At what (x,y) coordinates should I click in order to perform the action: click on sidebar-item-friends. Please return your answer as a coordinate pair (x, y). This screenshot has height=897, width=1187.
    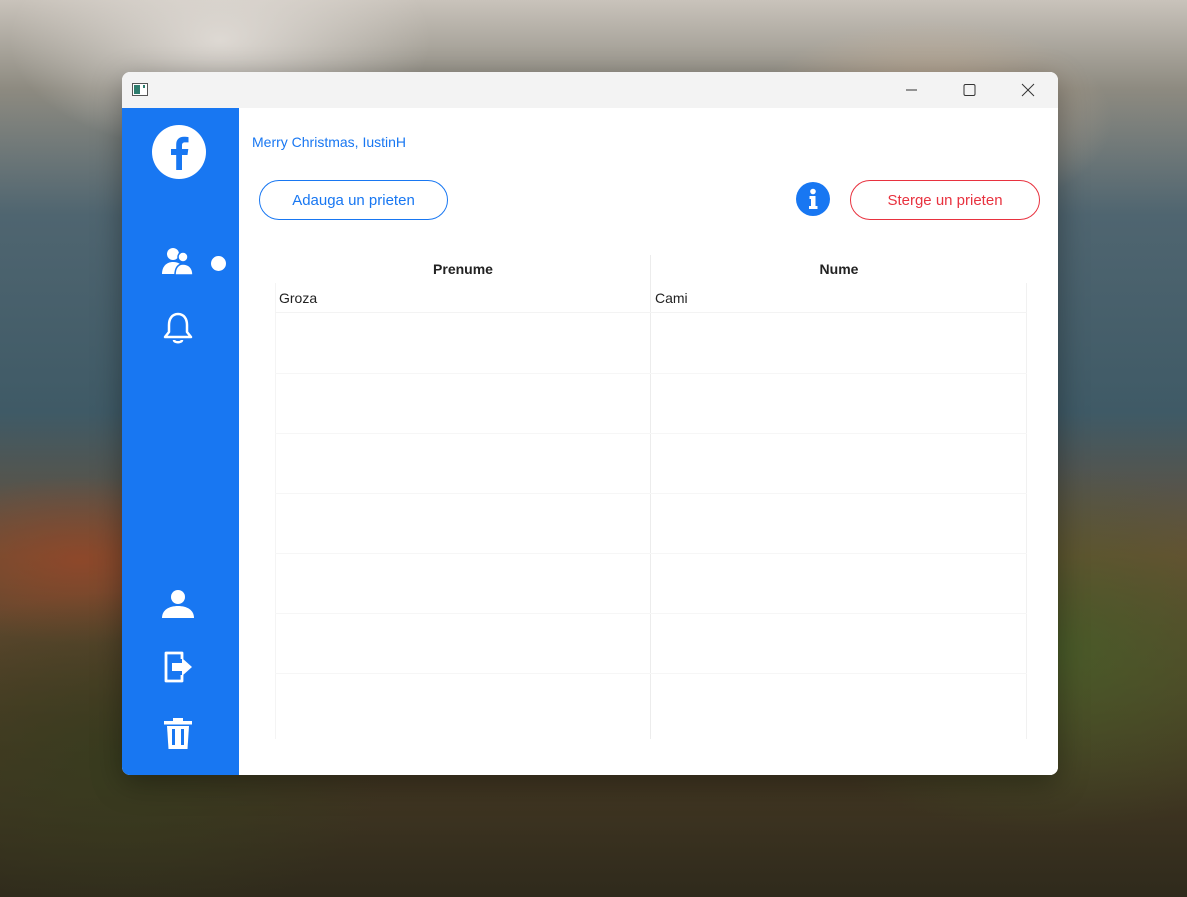
    Looking at the image, I should click on (178, 262).